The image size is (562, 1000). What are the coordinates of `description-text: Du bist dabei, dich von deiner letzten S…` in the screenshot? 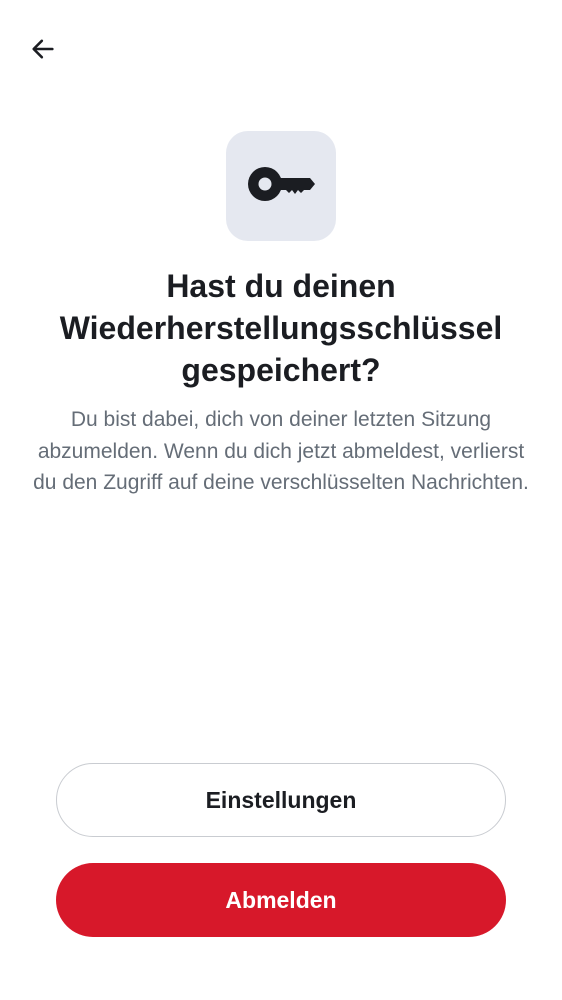 It's located at (281, 451).